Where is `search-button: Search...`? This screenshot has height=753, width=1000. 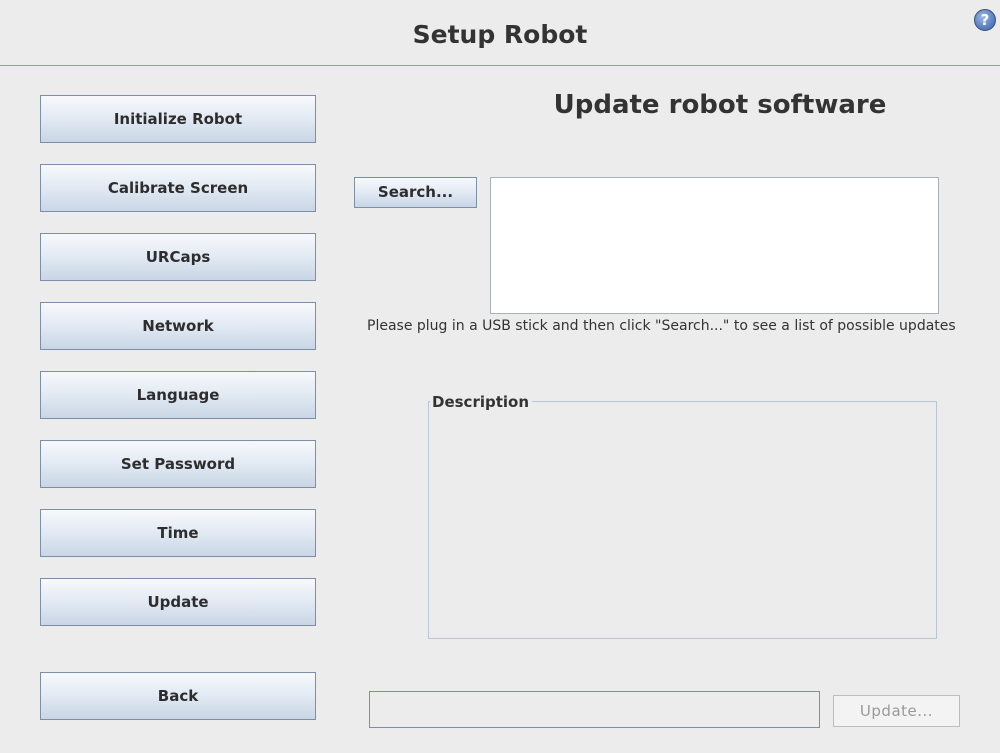
search-button: Search... is located at coordinates (415, 192).